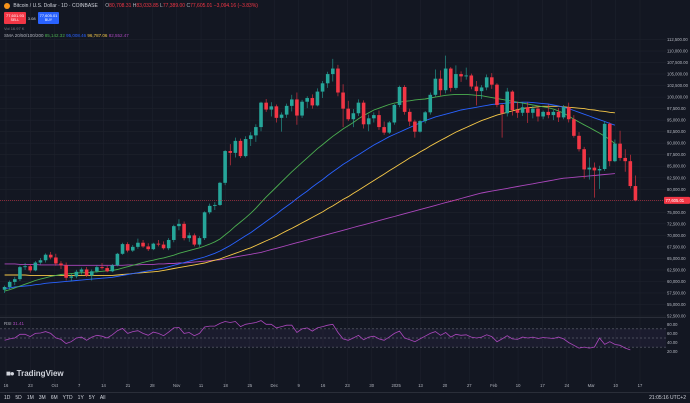  What do you see at coordinates (676, 143) in the screenshot?
I see `price-tick-label: 90,000.00` at bounding box center [676, 143].